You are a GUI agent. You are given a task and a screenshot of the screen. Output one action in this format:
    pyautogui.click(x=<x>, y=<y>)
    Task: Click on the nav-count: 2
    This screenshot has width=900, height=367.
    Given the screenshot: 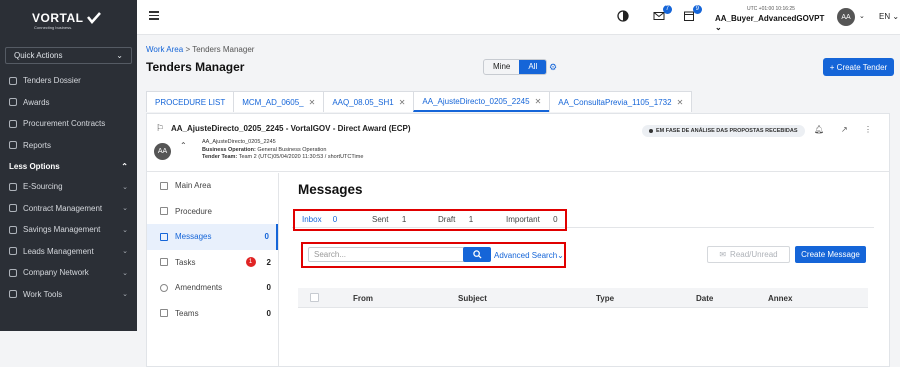 What is the action you would take?
    pyautogui.click(x=268, y=262)
    